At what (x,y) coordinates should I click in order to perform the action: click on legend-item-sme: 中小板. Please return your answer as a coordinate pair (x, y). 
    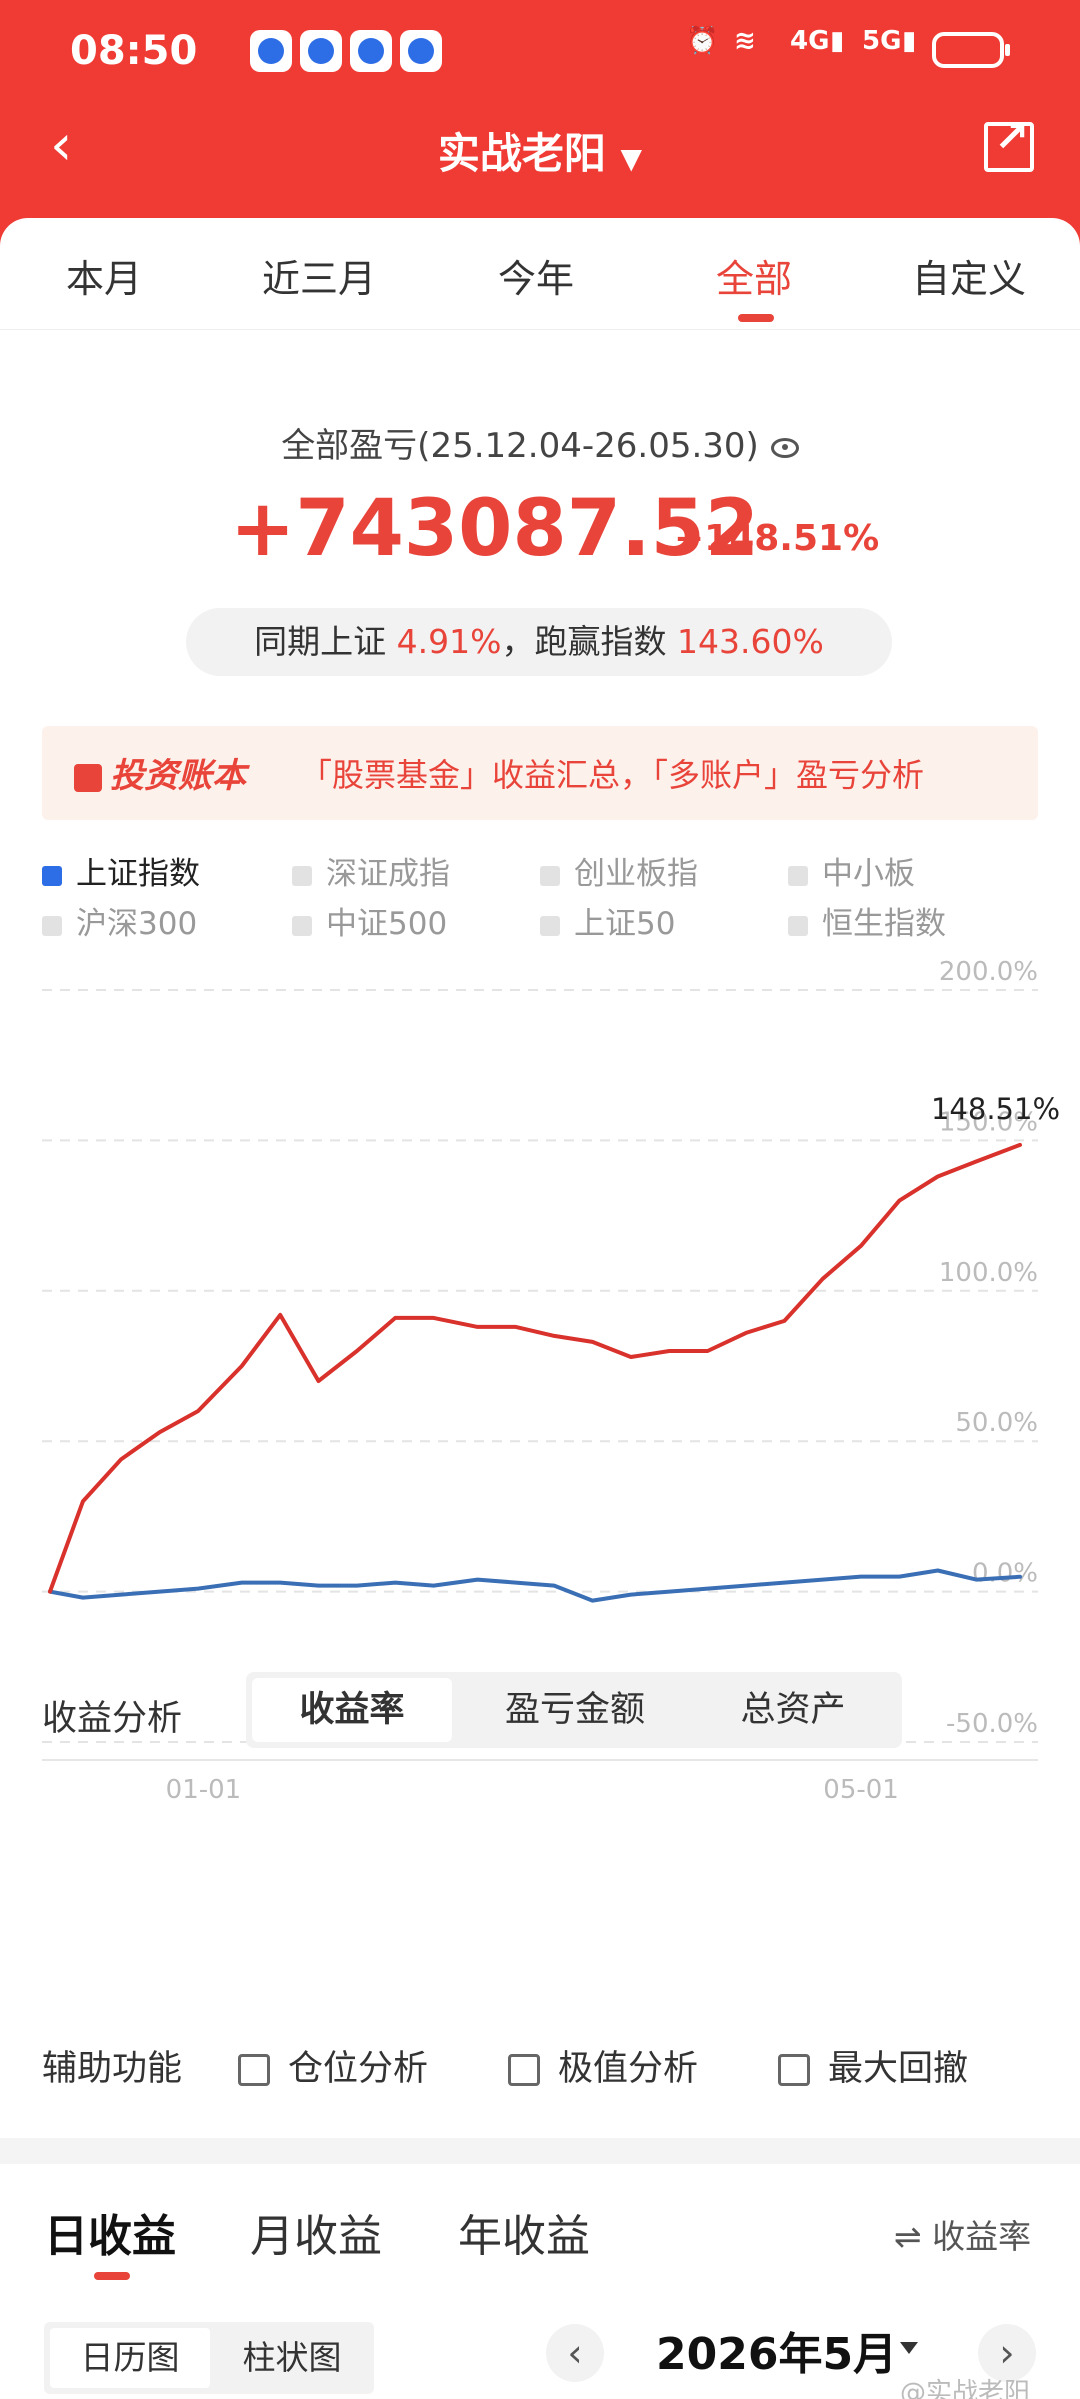
    Looking at the image, I should click on (851, 870).